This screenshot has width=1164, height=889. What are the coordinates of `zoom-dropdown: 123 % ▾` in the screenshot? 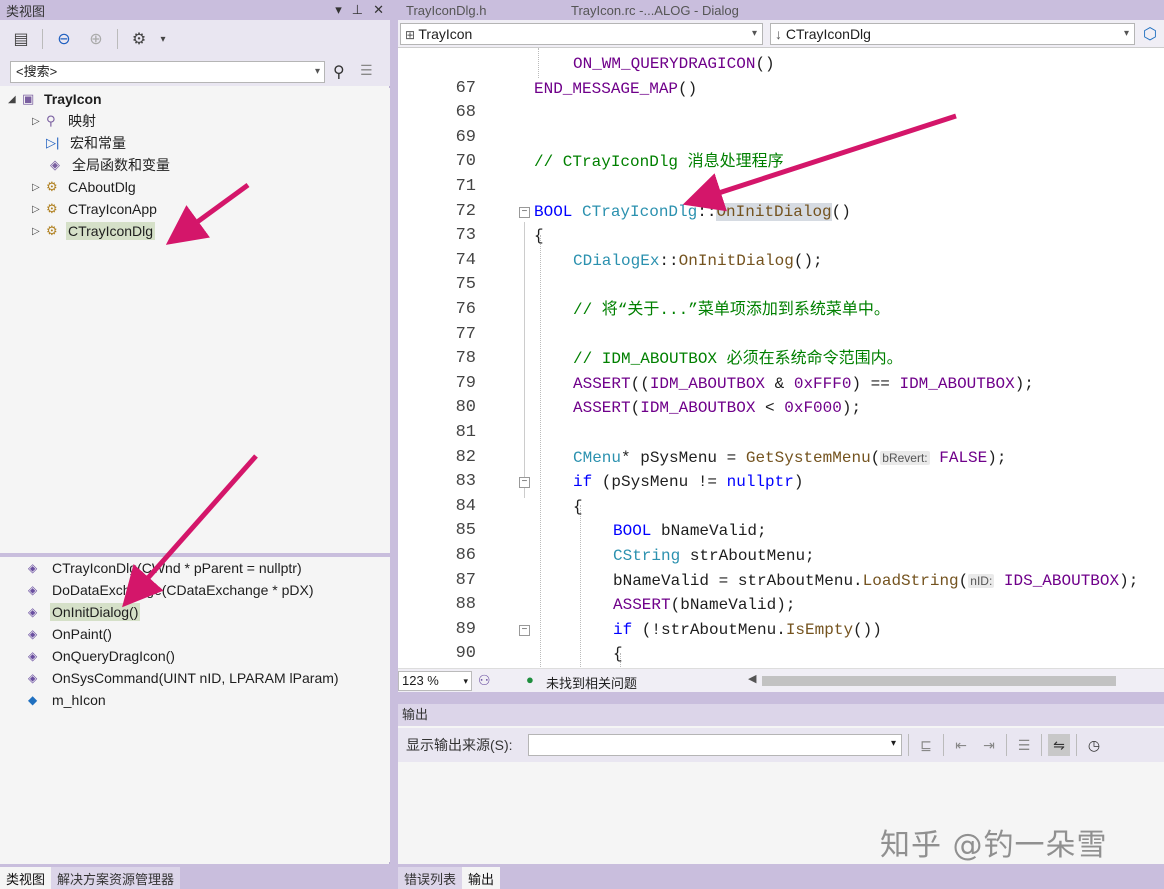 It's located at (435, 681).